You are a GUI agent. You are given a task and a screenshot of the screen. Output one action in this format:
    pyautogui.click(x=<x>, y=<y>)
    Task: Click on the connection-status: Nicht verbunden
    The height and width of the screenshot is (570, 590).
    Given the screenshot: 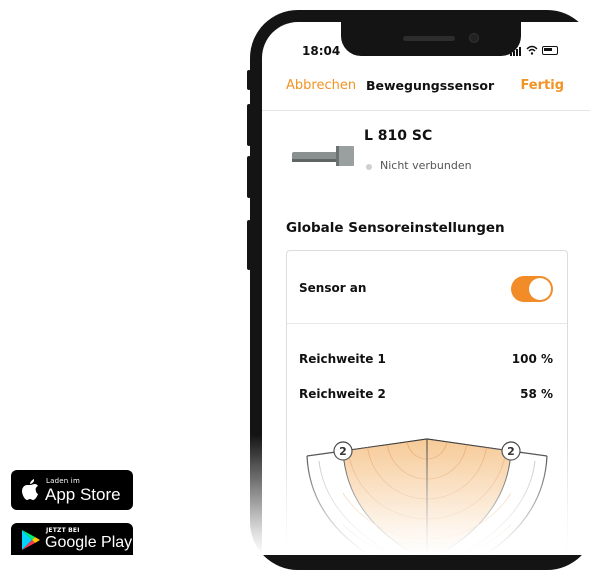 What is the action you would take?
    pyautogui.click(x=426, y=165)
    